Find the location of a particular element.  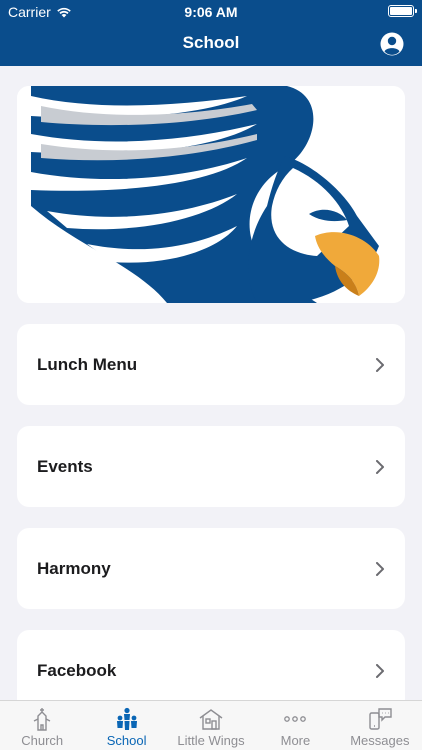

menu-item-facebook: Facebook is located at coordinates (211, 670).